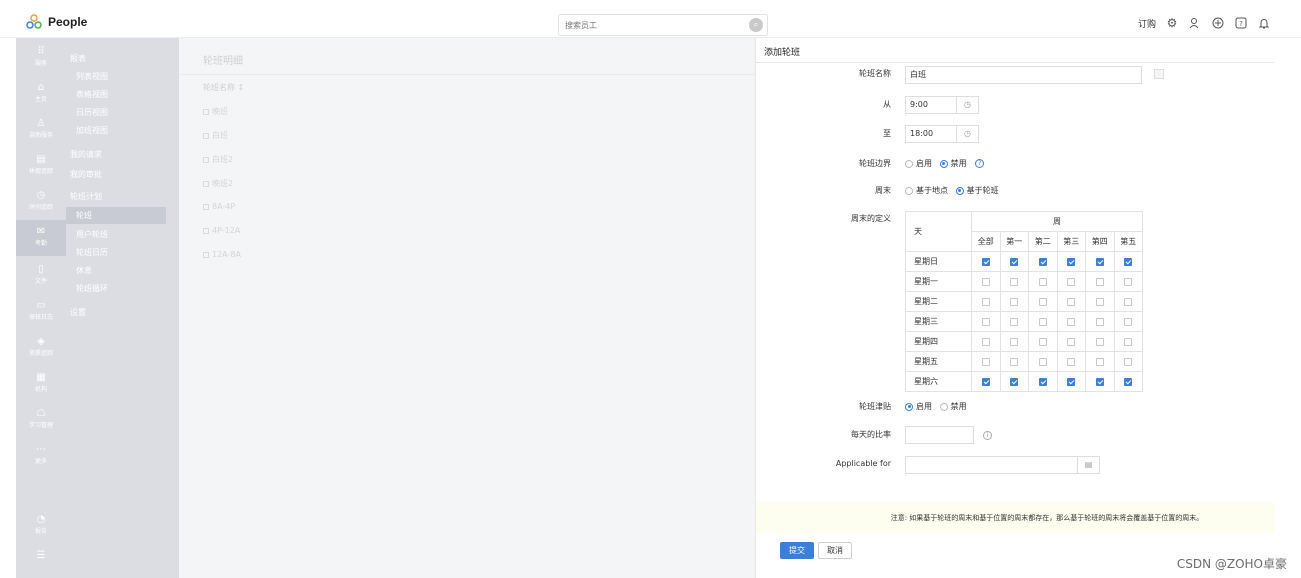 The height and width of the screenshot is (578, 1301). Describe the element at coordinates (41, 524) in the screenshot. I see `rail-item-reports: ◔ 报告` at that location.